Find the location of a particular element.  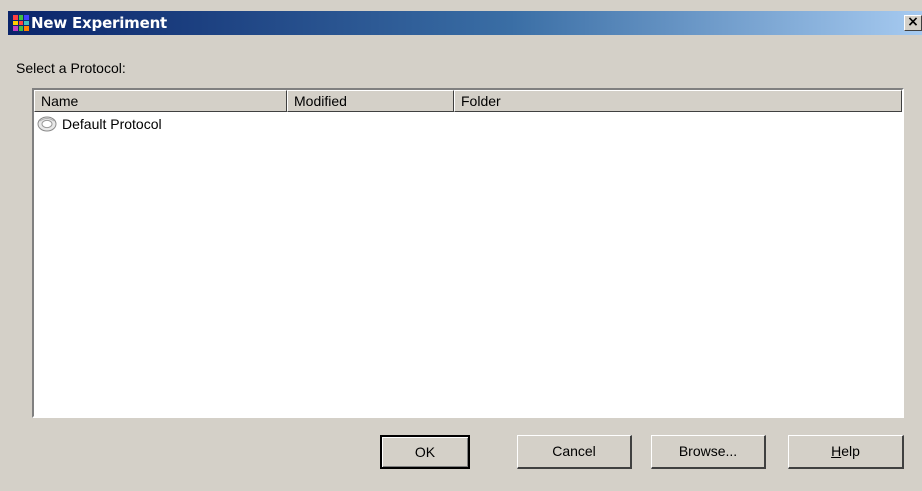

help-mnemonic: H is located at coordinates (836, 451).